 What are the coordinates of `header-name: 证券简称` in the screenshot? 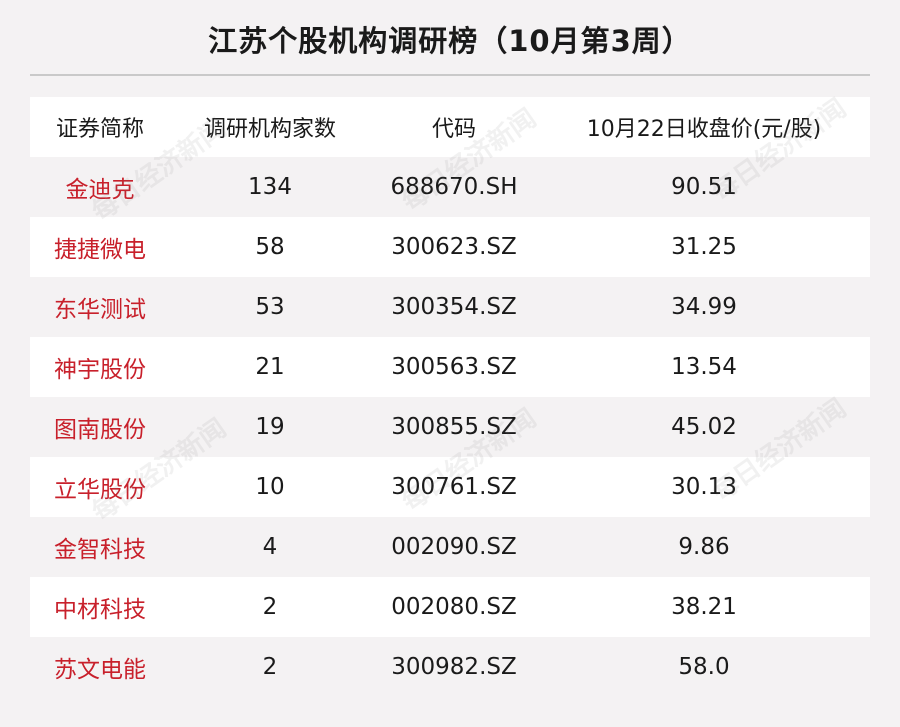 It's located at (99, 129).